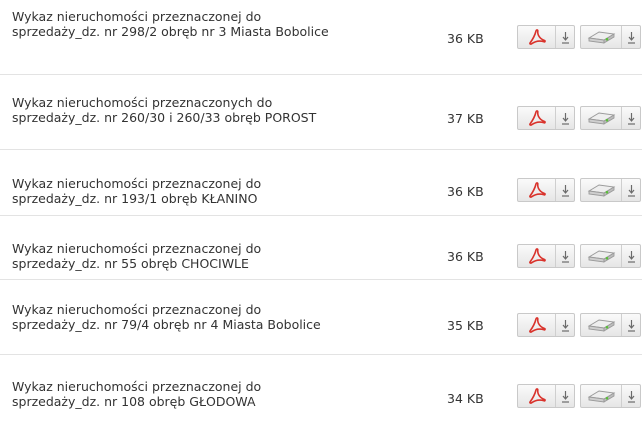 The height and width of the screenshot is (425, 642). What do you see at coordinates (465, 325) in the screenshot?
I see `file-size: 35 KB` at bounding box center [465, 325].